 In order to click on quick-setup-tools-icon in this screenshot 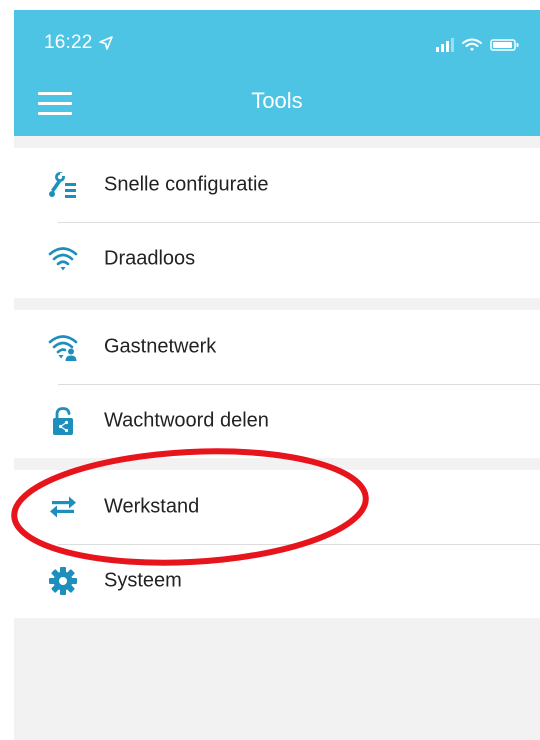, I will do `click(63, 185)`.